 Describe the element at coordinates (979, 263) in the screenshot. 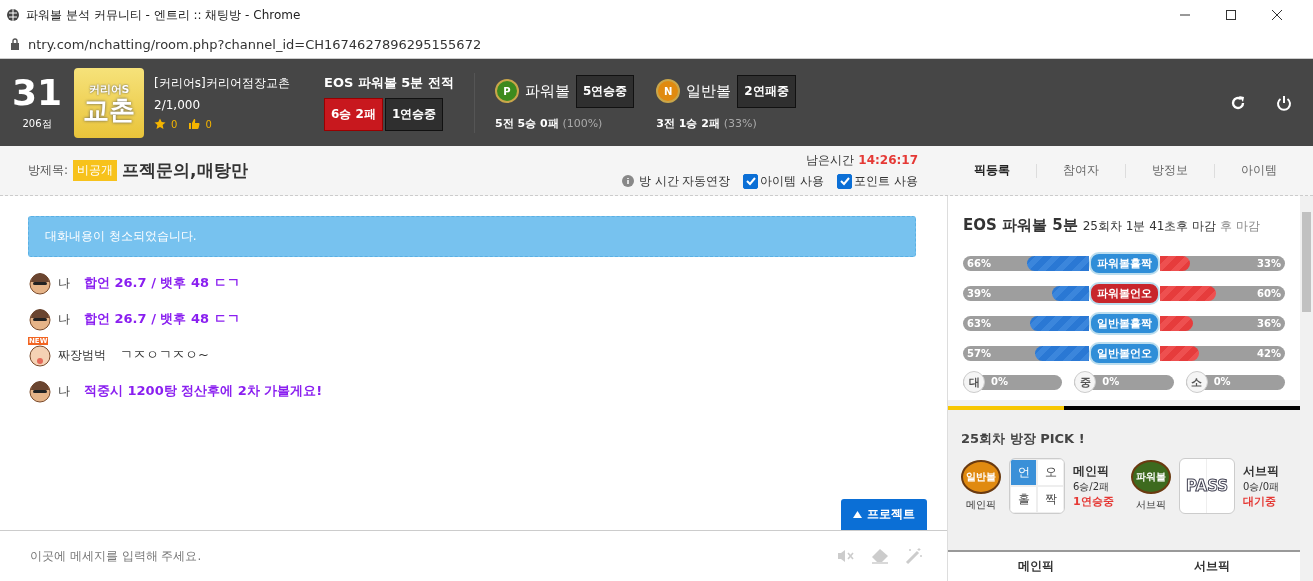

I see `left-percent: 66%` at that location.